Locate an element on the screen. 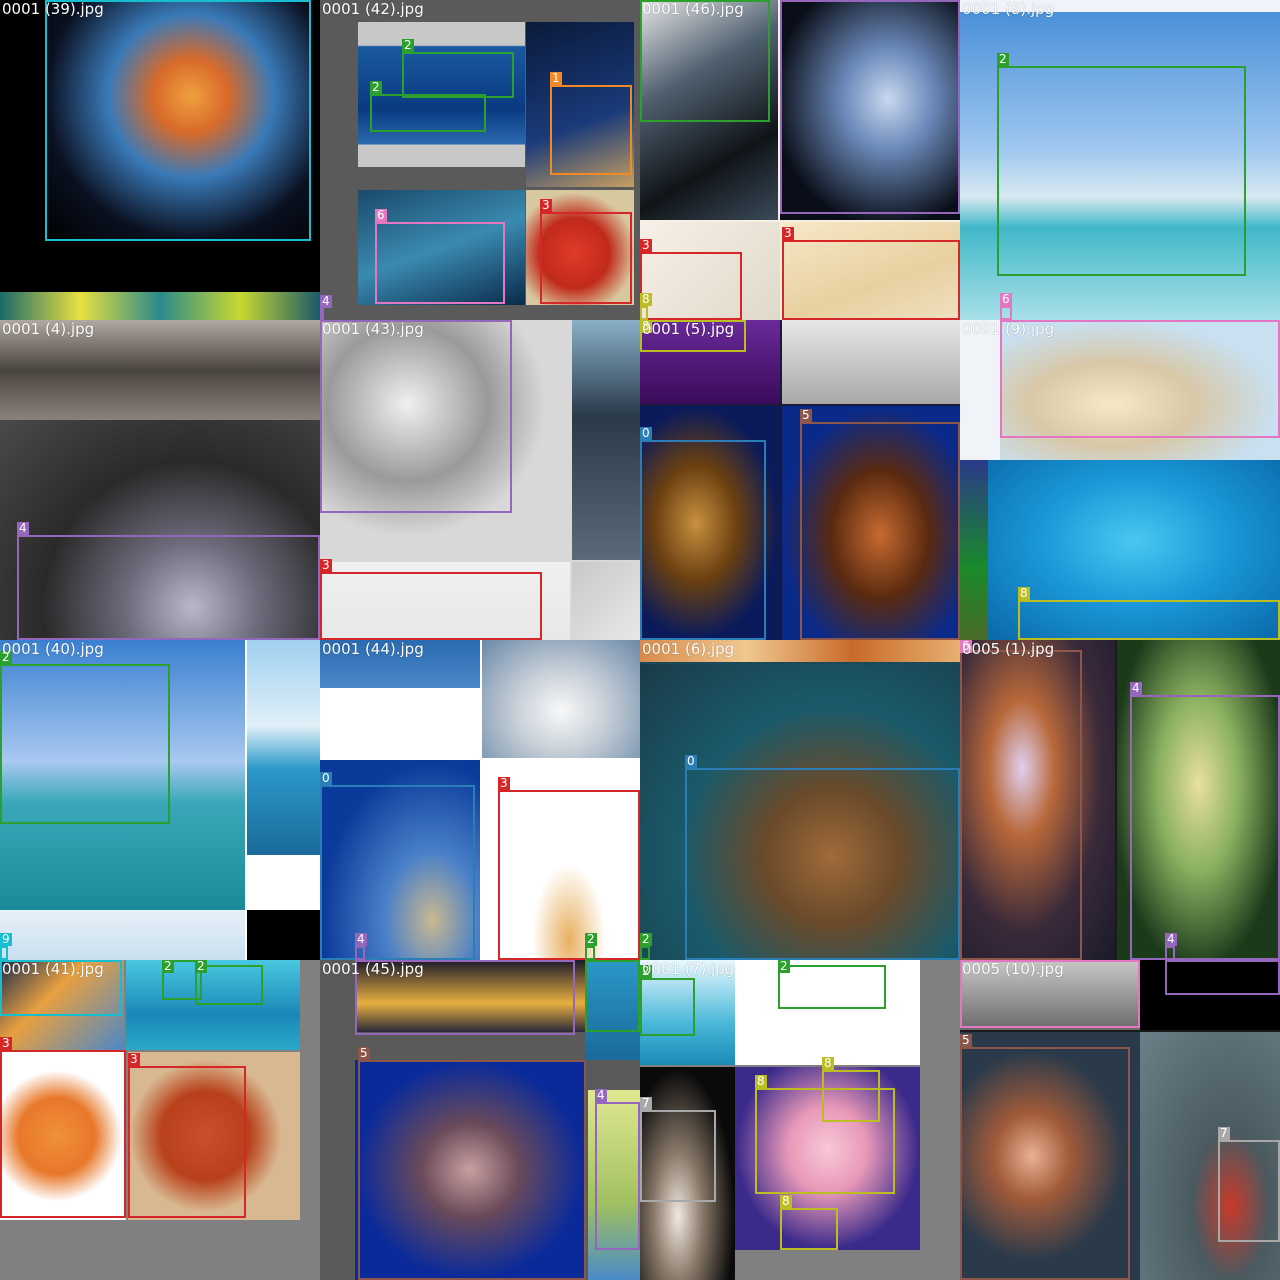  tile-filename-label: 0001 (9).jpg is located at coordinates (1008, 329).